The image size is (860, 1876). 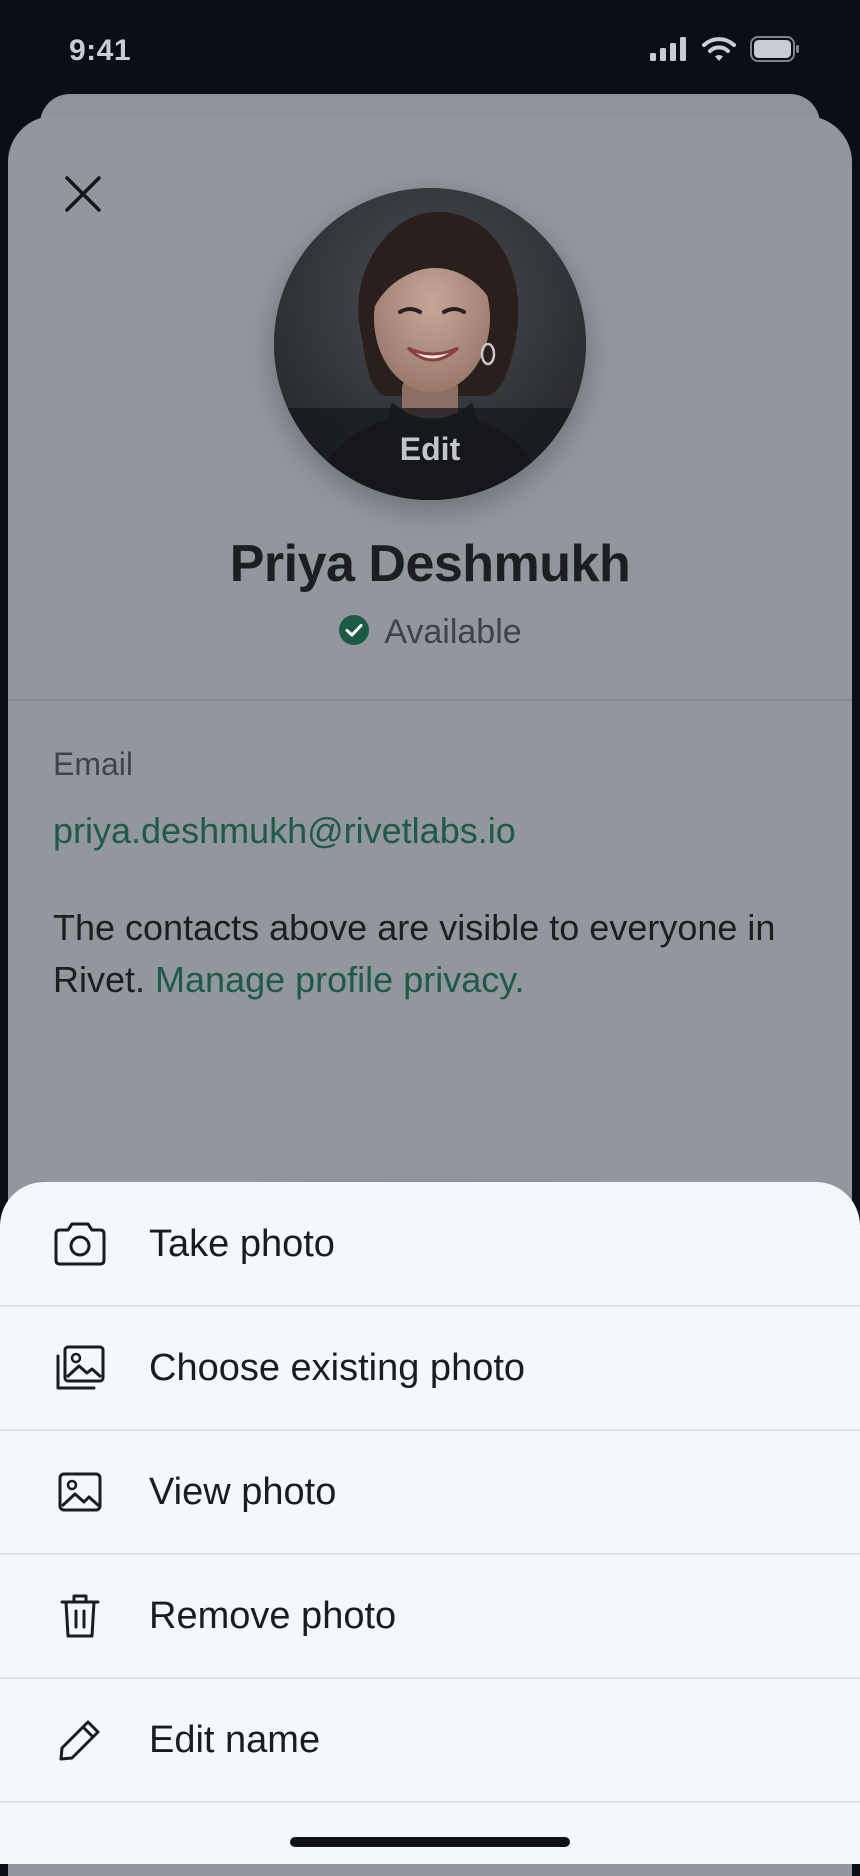 I want to click on divider, so click(x=430, y=700).